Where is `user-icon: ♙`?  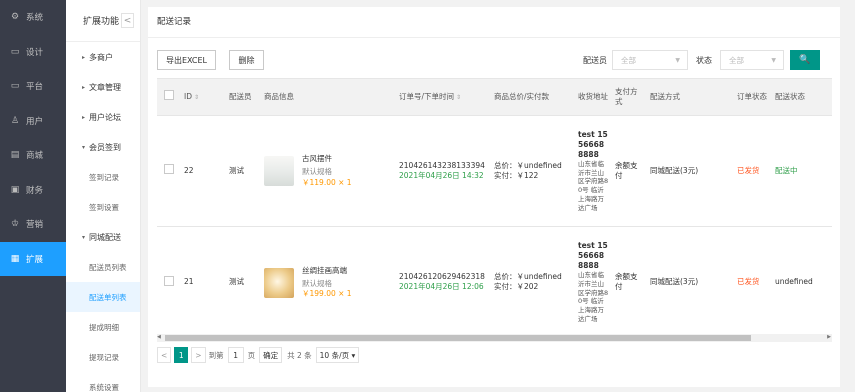
user-icon: ♙ is located at coordinates (15, 120).